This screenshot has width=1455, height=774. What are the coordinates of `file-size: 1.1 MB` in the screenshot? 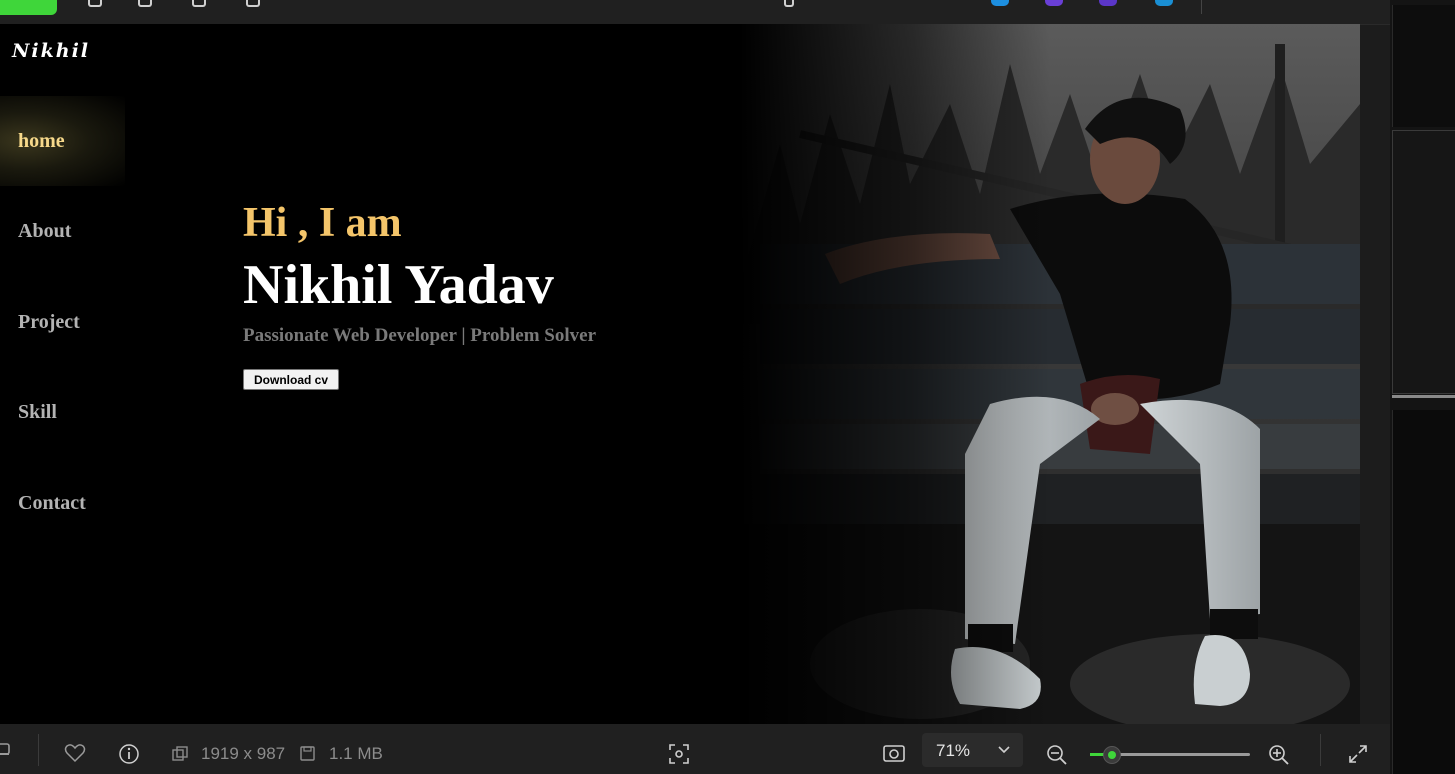 It's located at (356, 753).